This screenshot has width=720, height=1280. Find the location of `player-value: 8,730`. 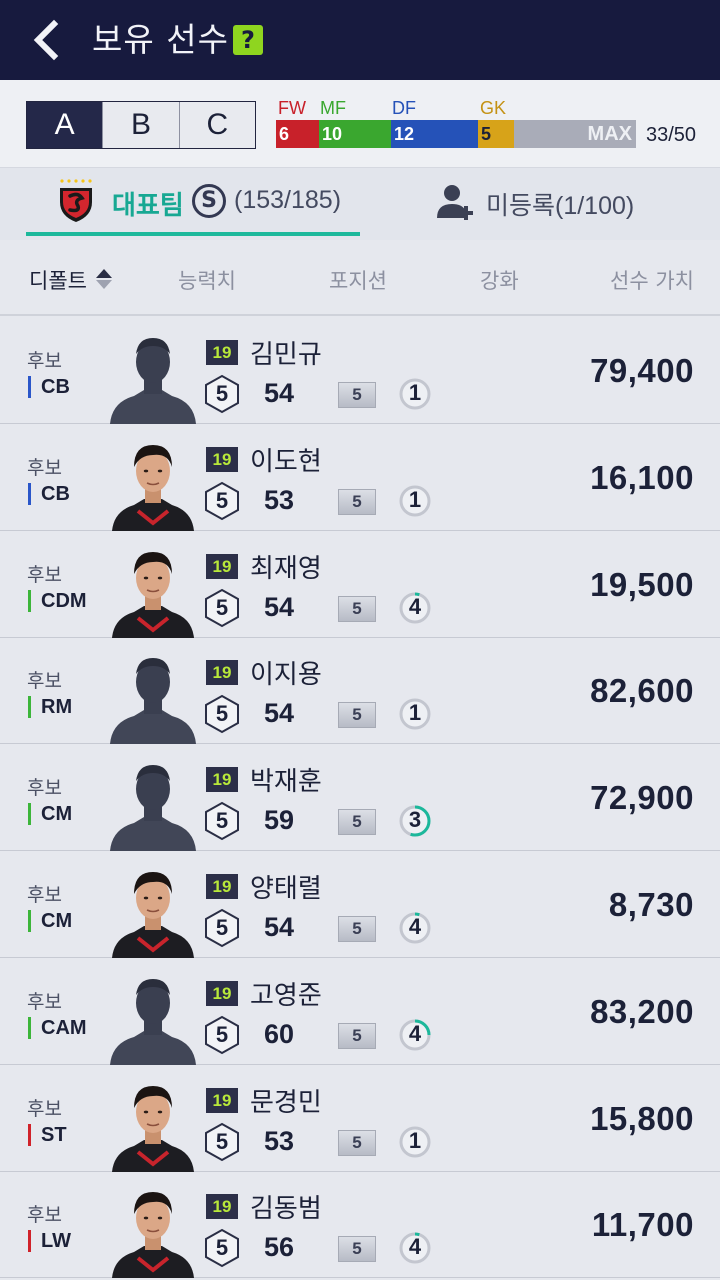

player-value: 8,730 is located at coordinates (651, 904).